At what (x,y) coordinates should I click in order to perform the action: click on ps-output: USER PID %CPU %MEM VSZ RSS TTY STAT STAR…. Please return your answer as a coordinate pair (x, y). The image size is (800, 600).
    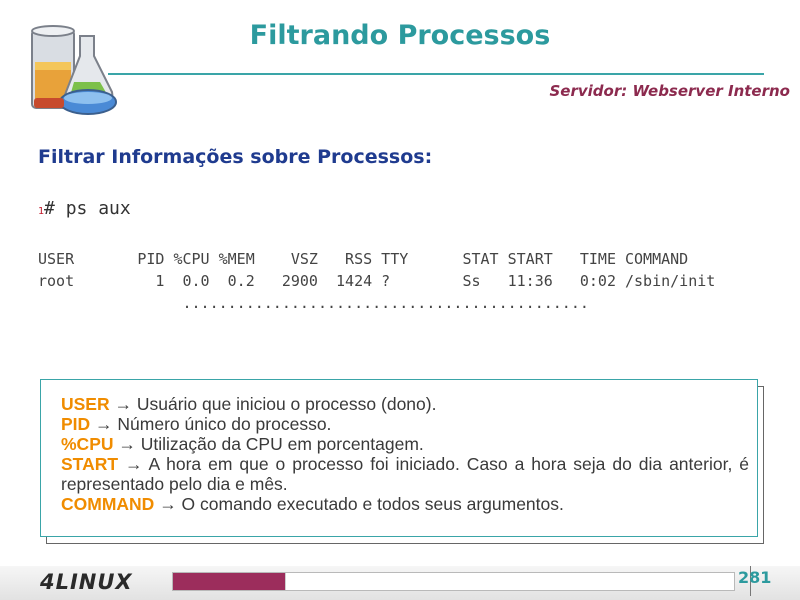
    Looking at the image, I should click on (376, 281).